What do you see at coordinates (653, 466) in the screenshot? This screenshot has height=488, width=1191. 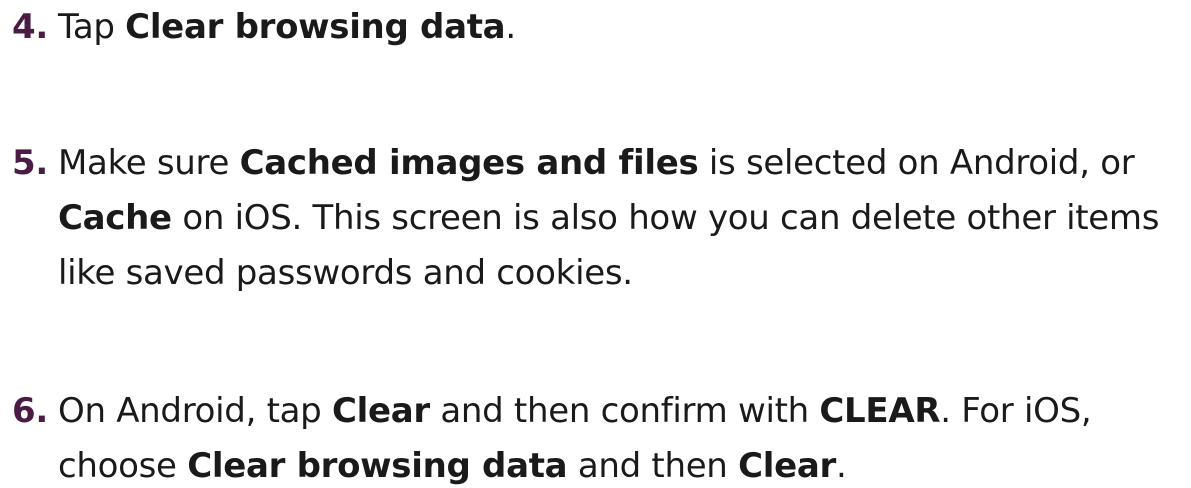 I see `text-run: and then` at bounding box center [653, 466].